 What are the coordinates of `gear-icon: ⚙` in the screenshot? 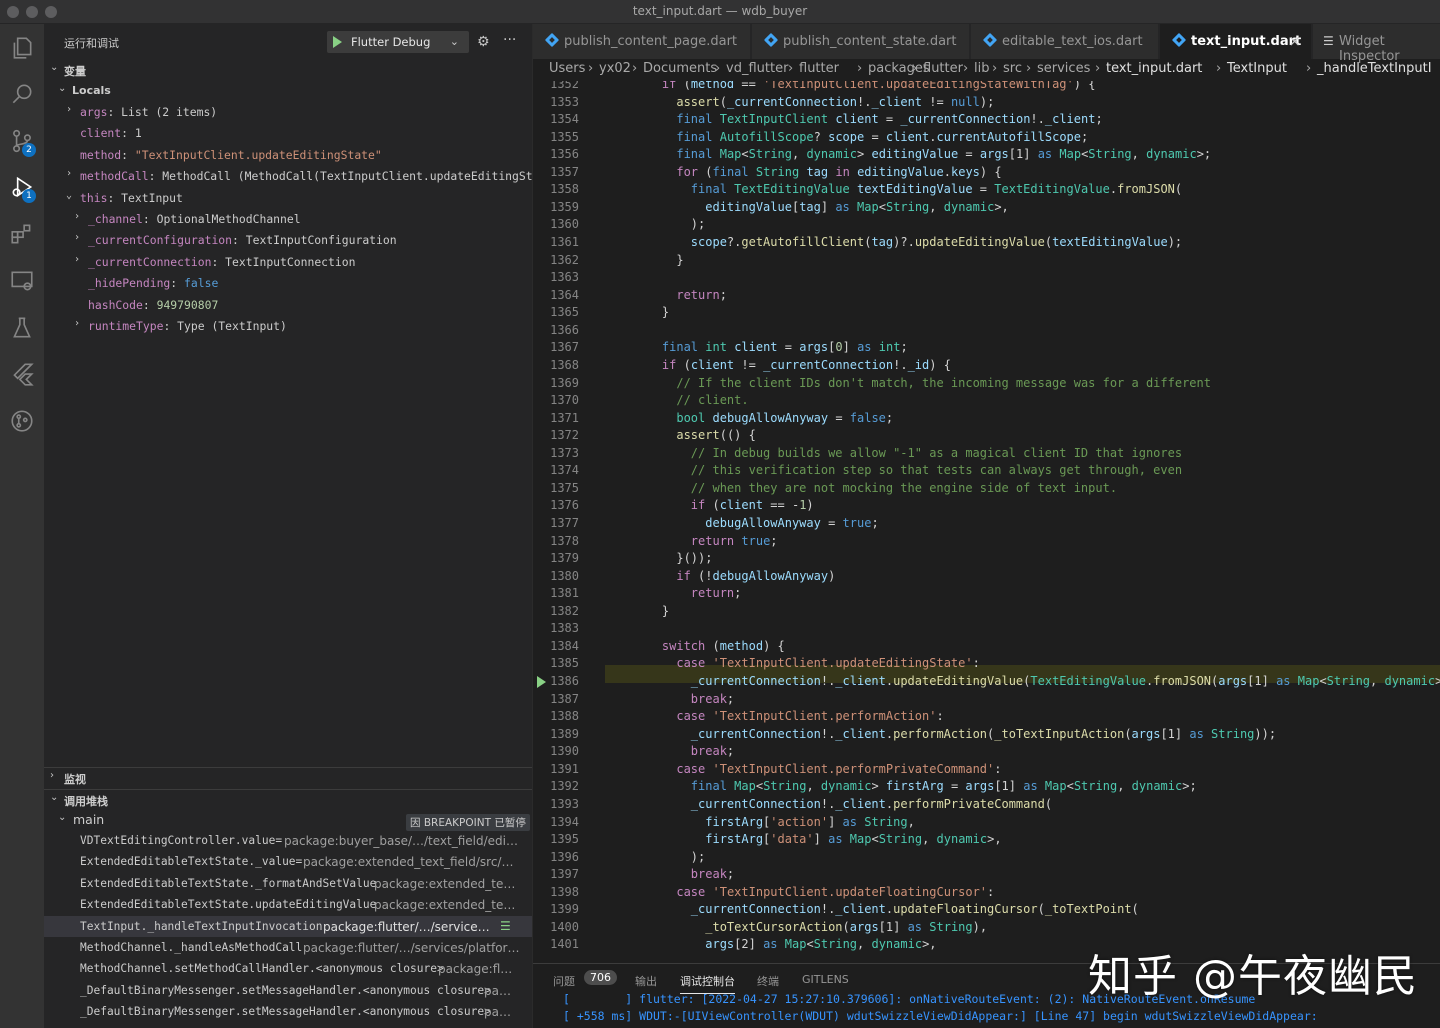 It's located at (483, 42).